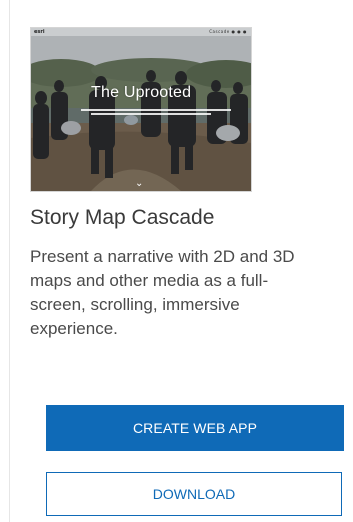 Image resolution: width=353 pixels, height=522 pixels. I want to click on description-line: screen, scrolling, immersive, so click(135, 304).